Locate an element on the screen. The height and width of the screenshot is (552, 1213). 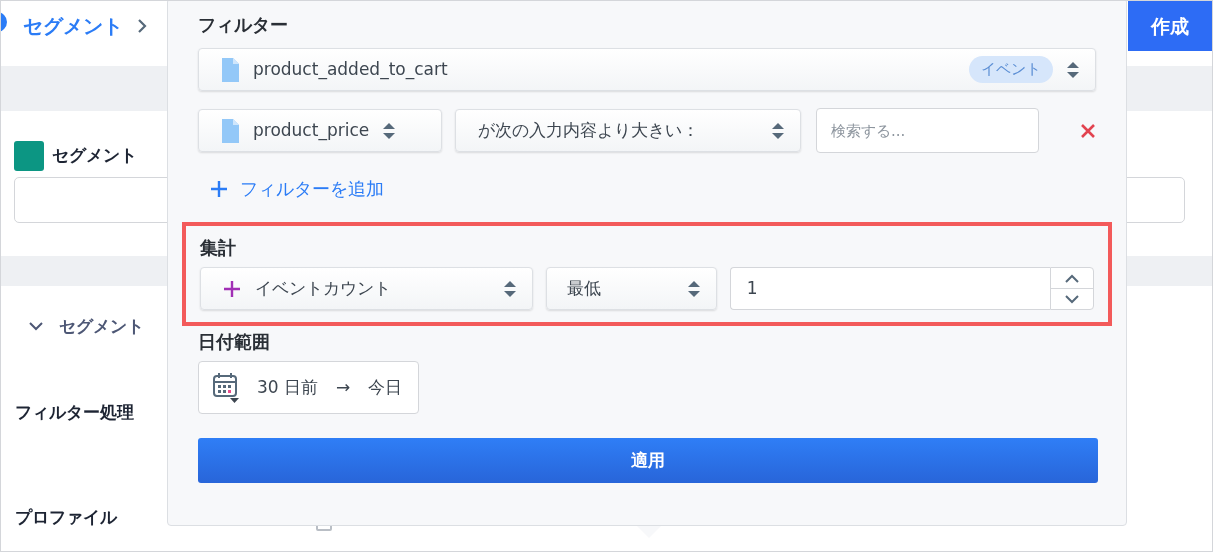
section-title: フィルター is located at coordinates (243, 25).